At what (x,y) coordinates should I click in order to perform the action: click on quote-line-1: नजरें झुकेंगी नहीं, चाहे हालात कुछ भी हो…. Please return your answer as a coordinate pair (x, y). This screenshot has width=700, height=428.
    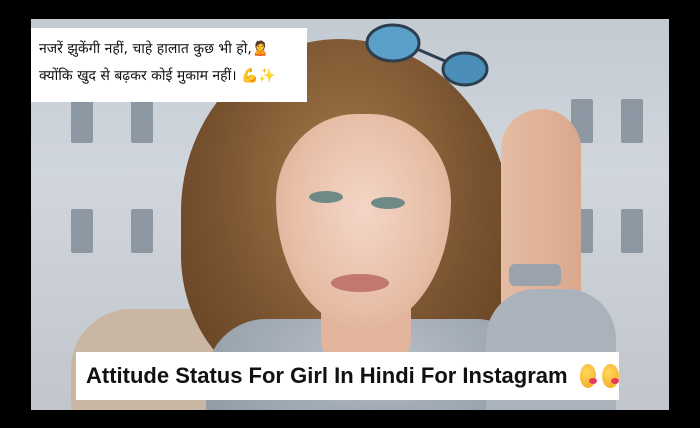
    Looking at the image, I should click on (154, 49).